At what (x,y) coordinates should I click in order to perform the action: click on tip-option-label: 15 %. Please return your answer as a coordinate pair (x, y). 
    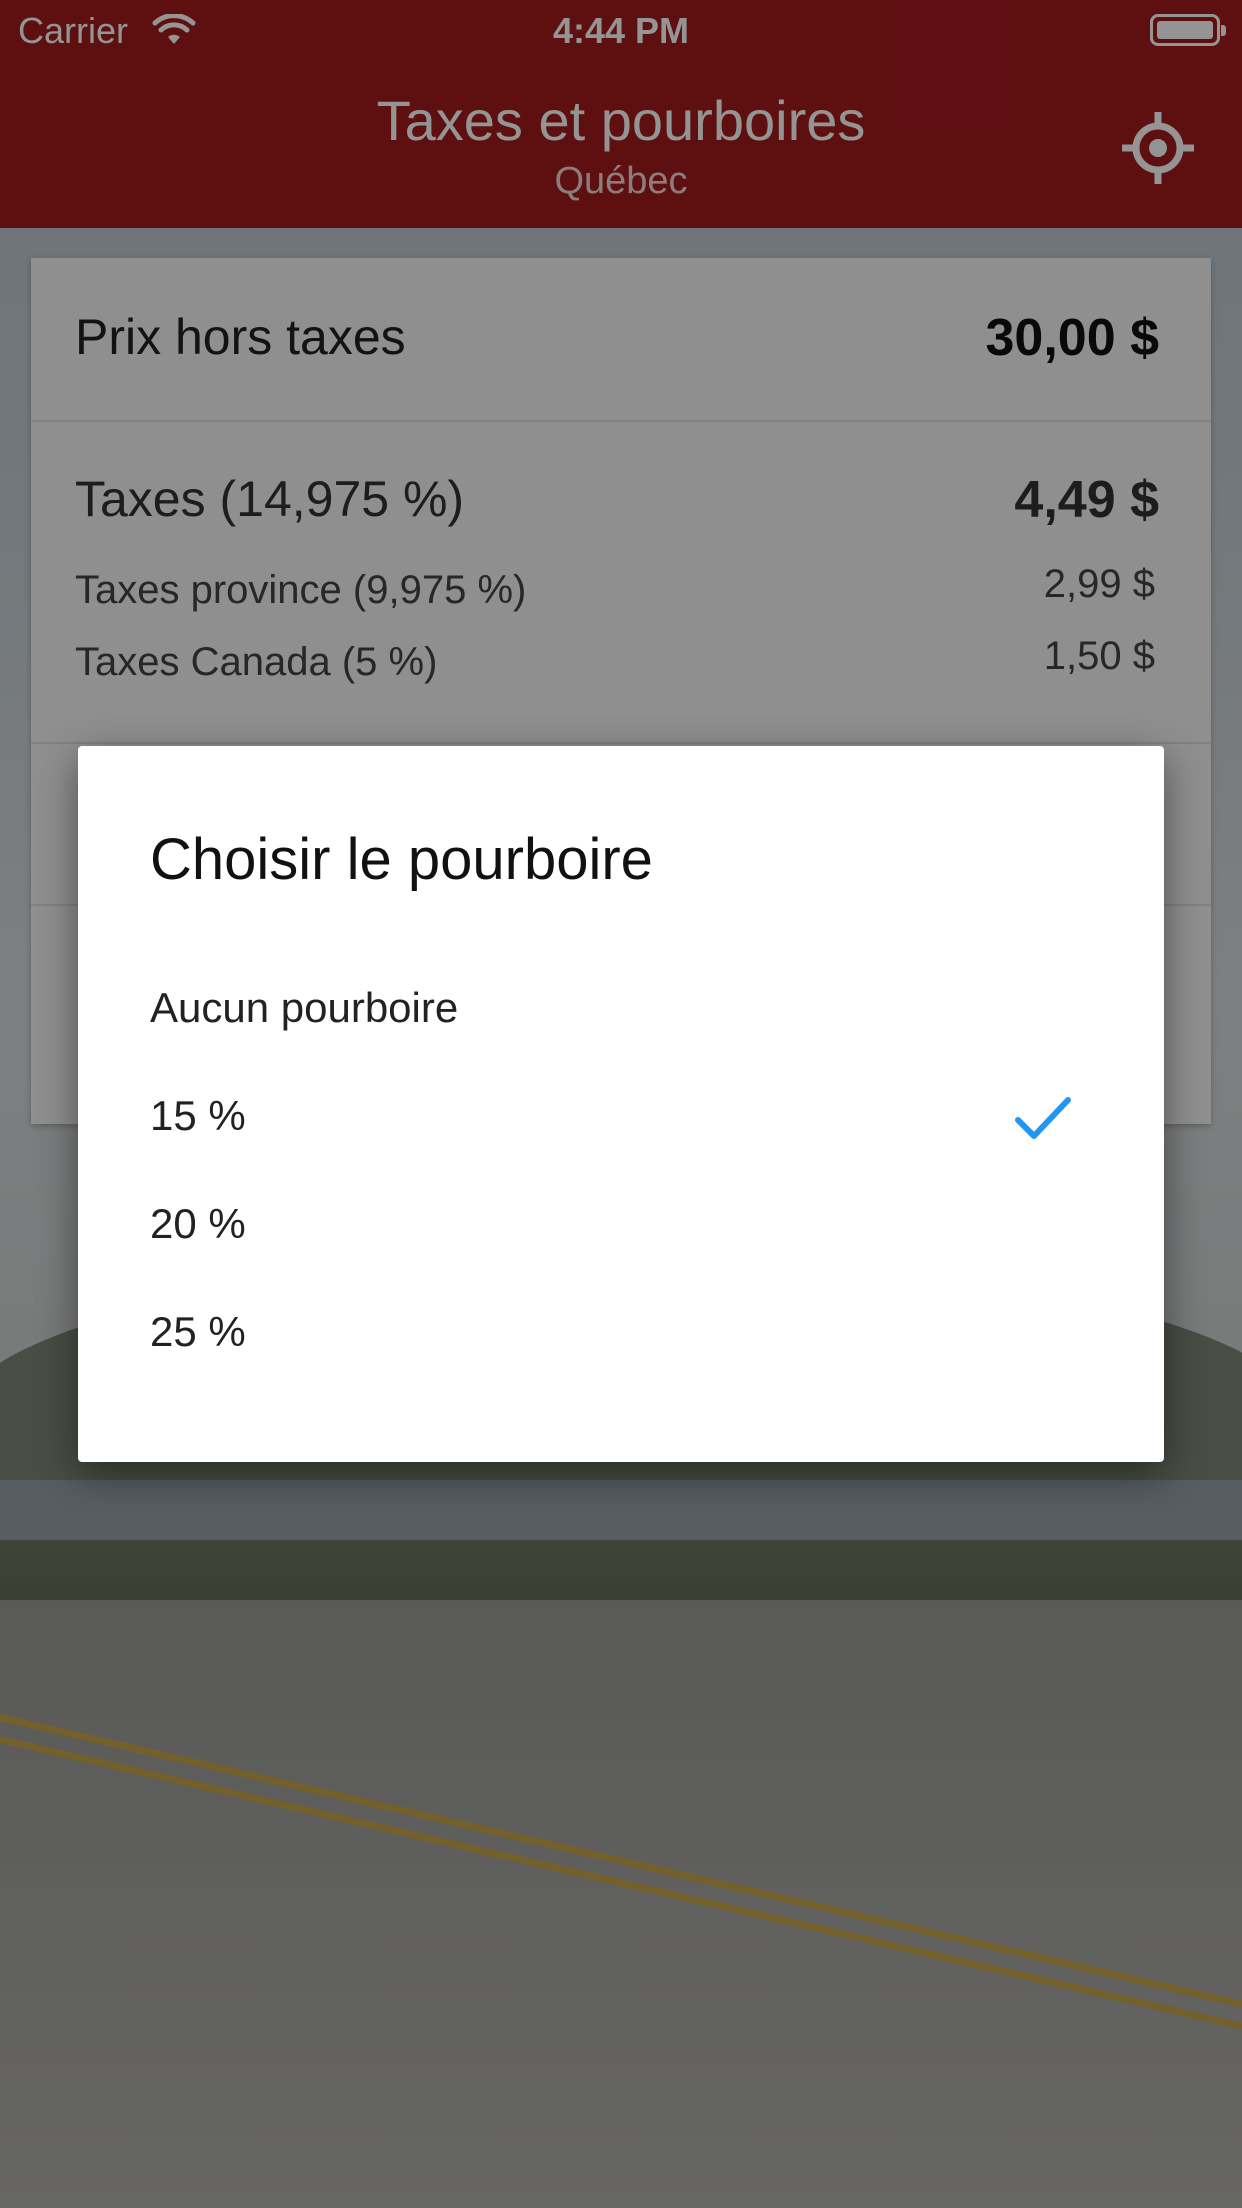
    Looking at the image, I should click on (198, 1115).